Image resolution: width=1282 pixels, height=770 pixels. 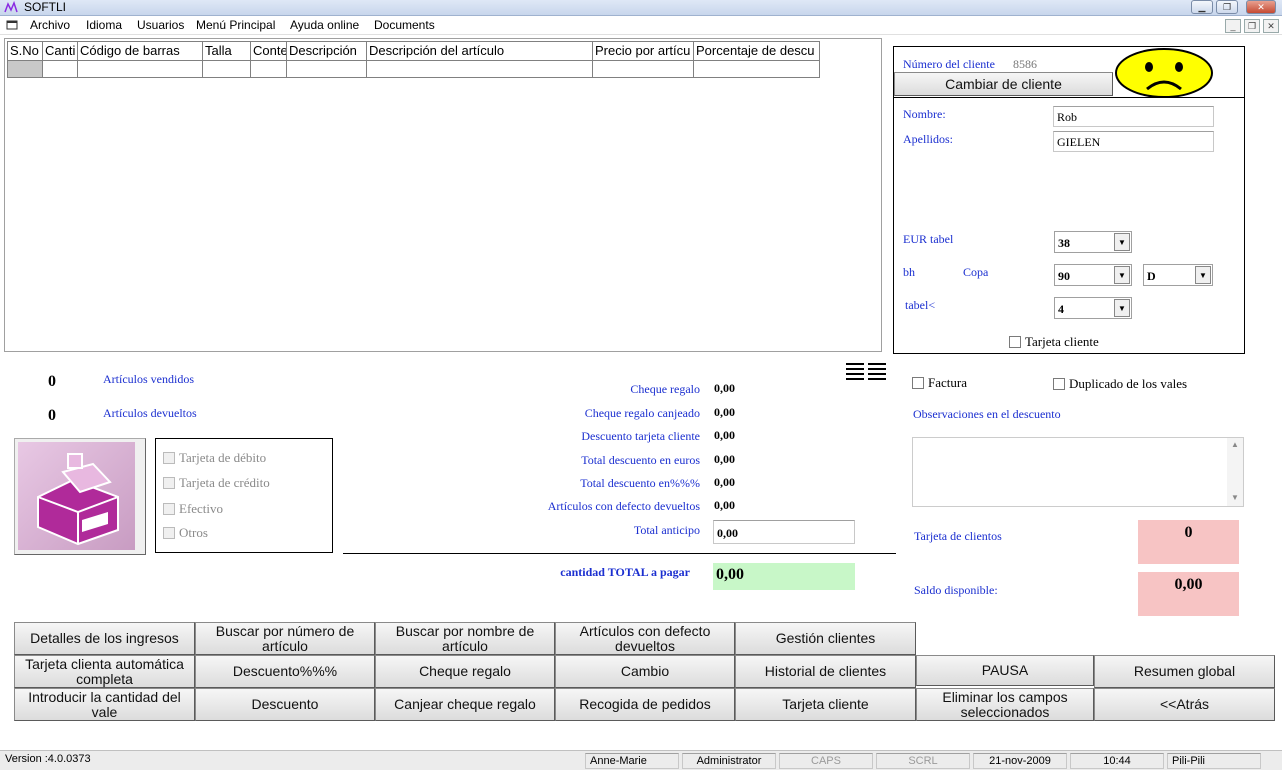 I want to click on search-by-number-button: Buscar por número de artículo, so click(x=285, y=638).